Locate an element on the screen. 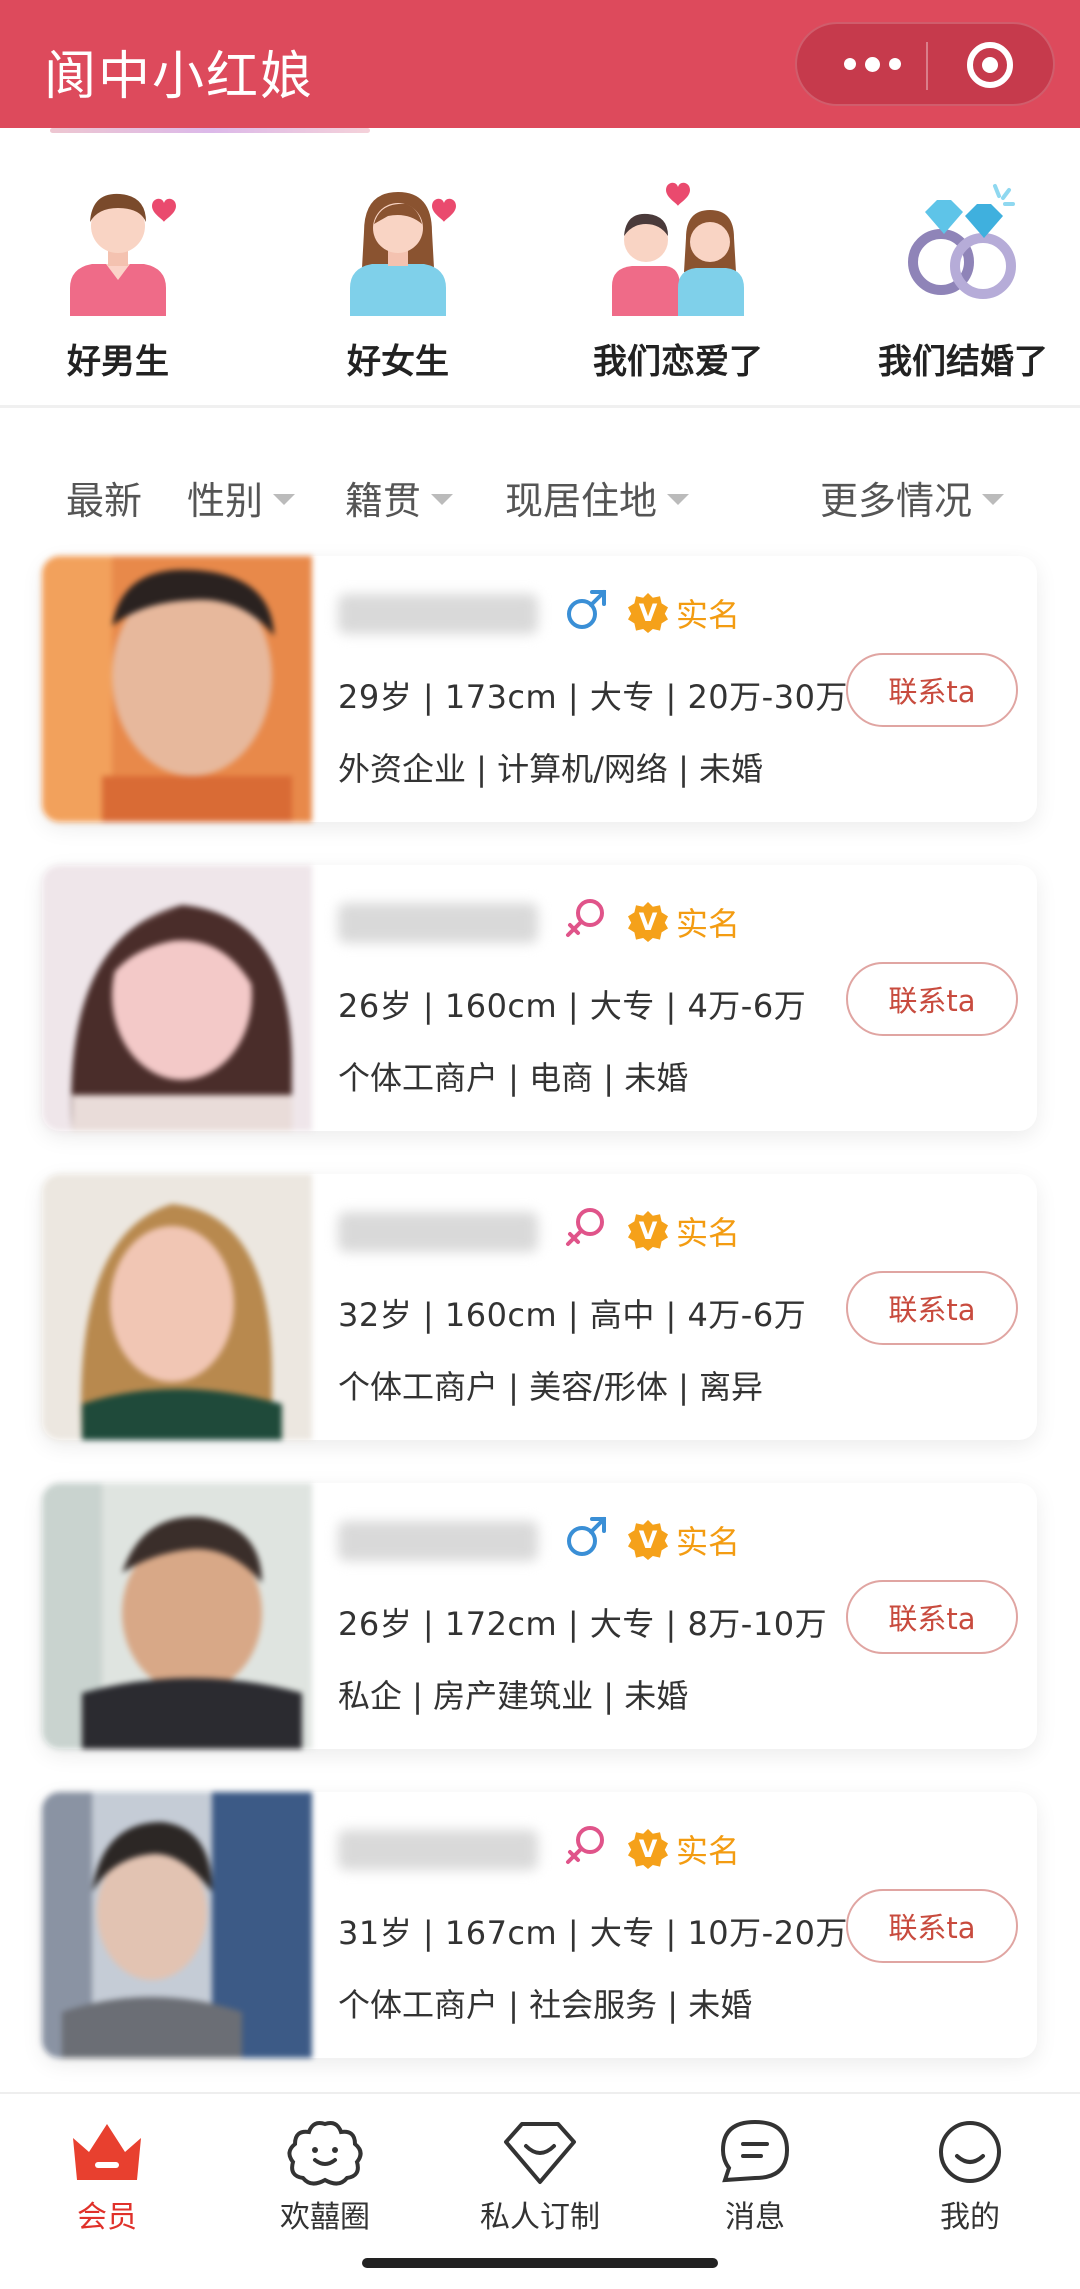  category-good-women: 好女生 is located at coordinates (398, 291).